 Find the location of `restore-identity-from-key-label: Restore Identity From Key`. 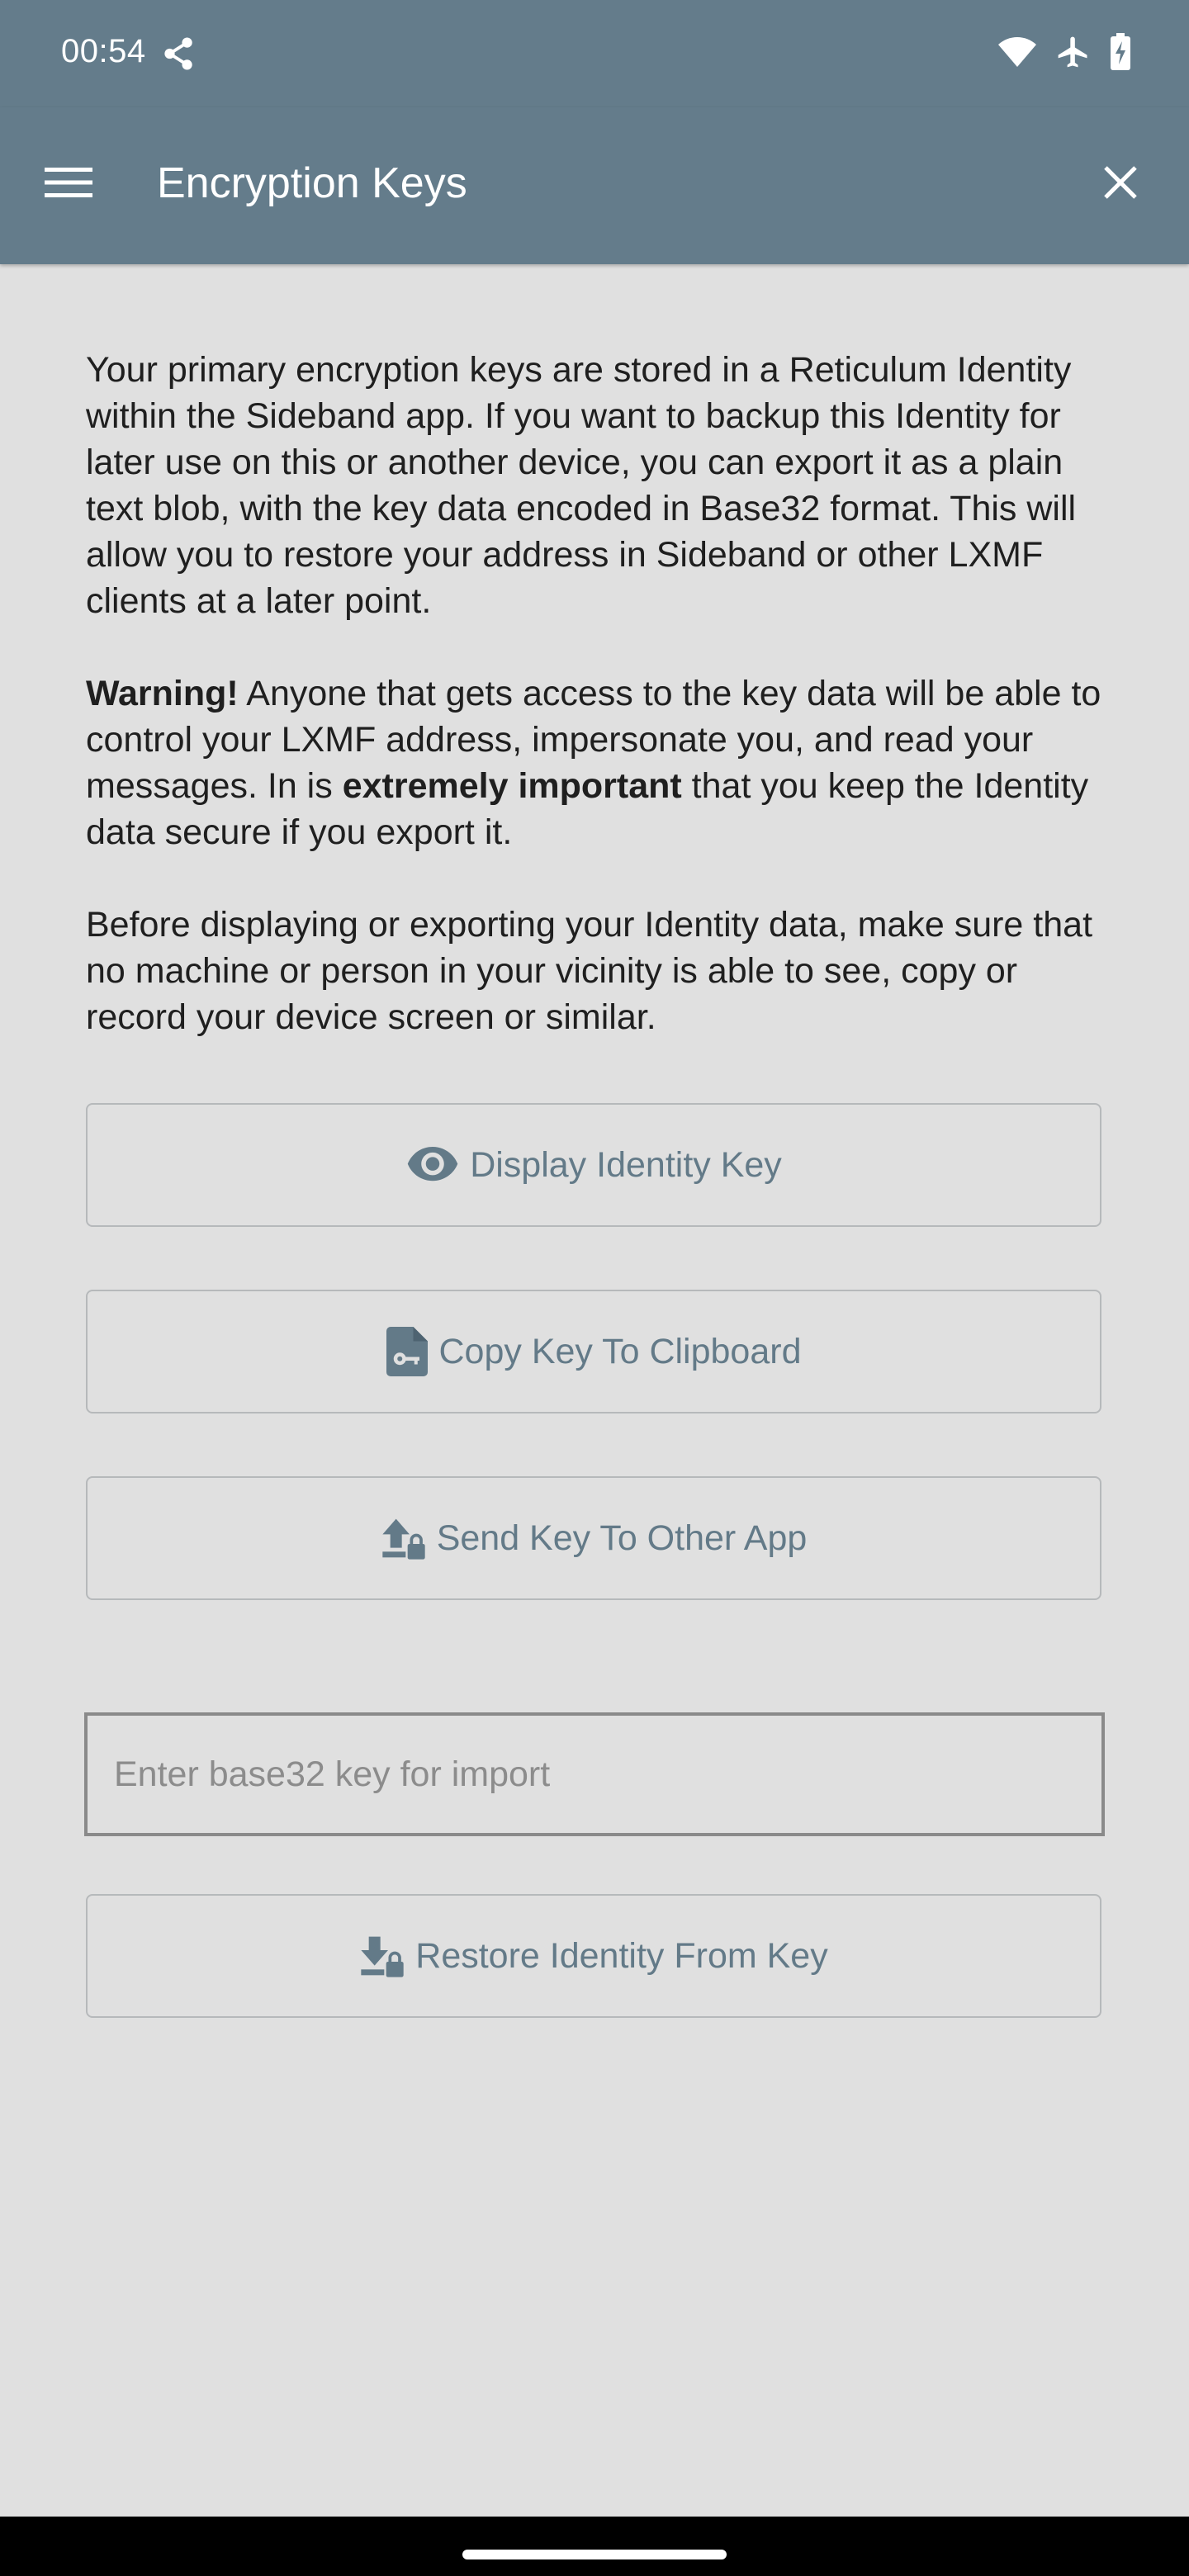

restore-identity-from-key-label: Restore Identity From Key is located at coordinates (621, 1955).